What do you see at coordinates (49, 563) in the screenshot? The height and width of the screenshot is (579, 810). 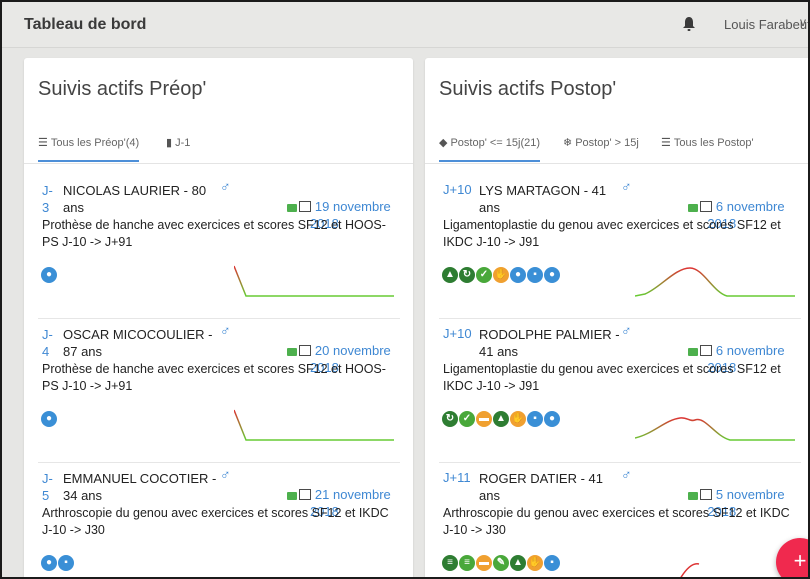 I see `group-icon: ●` at bounding box center [49, 563].